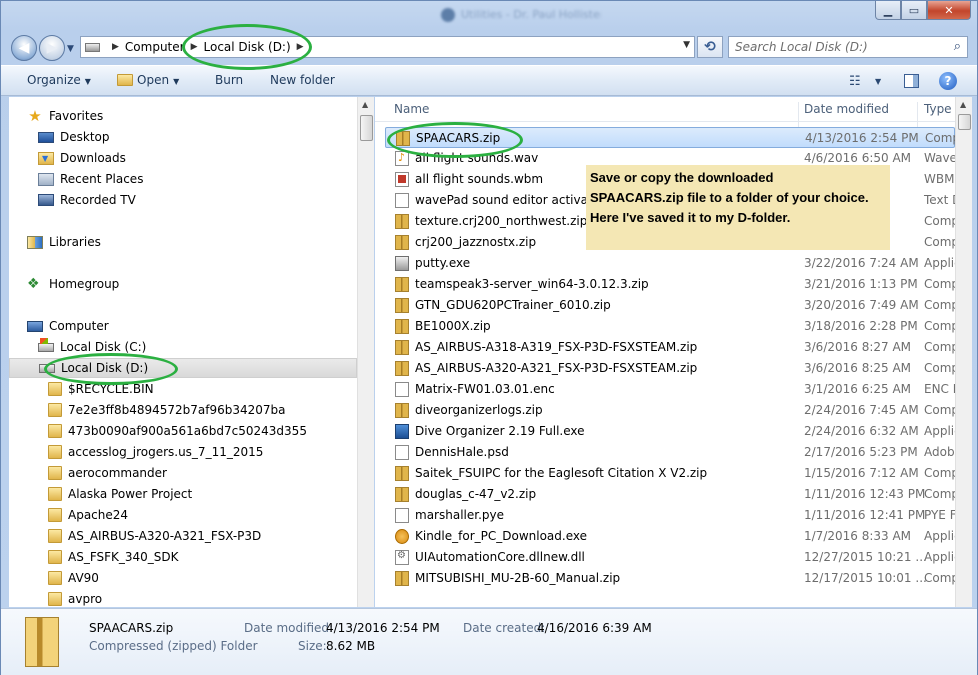 This screenshot has height=675, width=978. What do you see at coordinates (247, 47) in the screenshot?
I see `breadcrumb-local-disk-d: Local Disk (D:)` at bounding box center [247, 47].